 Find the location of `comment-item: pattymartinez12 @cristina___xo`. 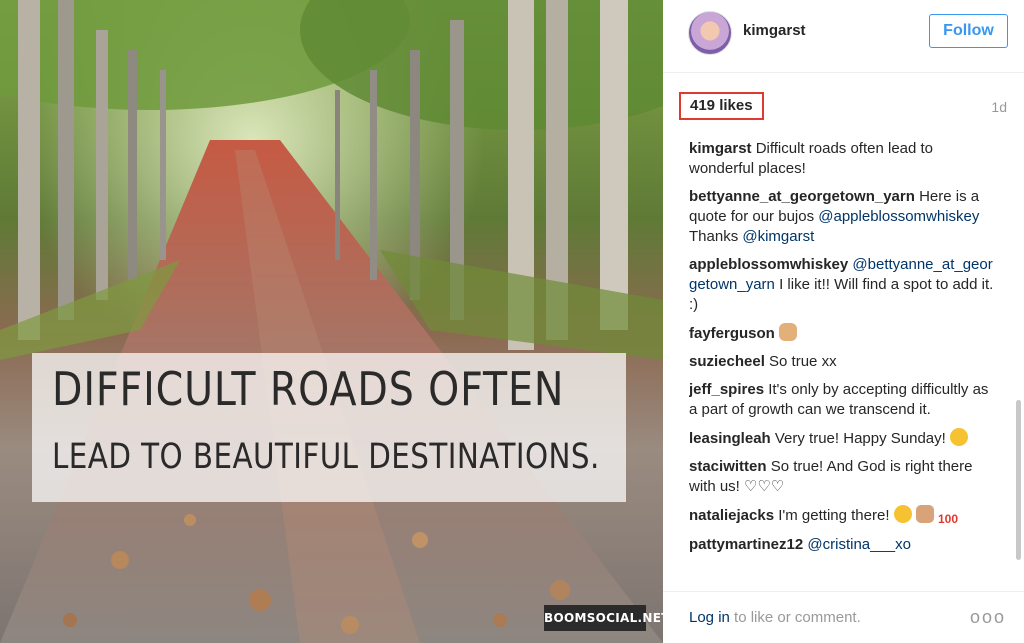

comment-item: pattymartinez12 @cristina___xo is located at coordinates (842, 545).